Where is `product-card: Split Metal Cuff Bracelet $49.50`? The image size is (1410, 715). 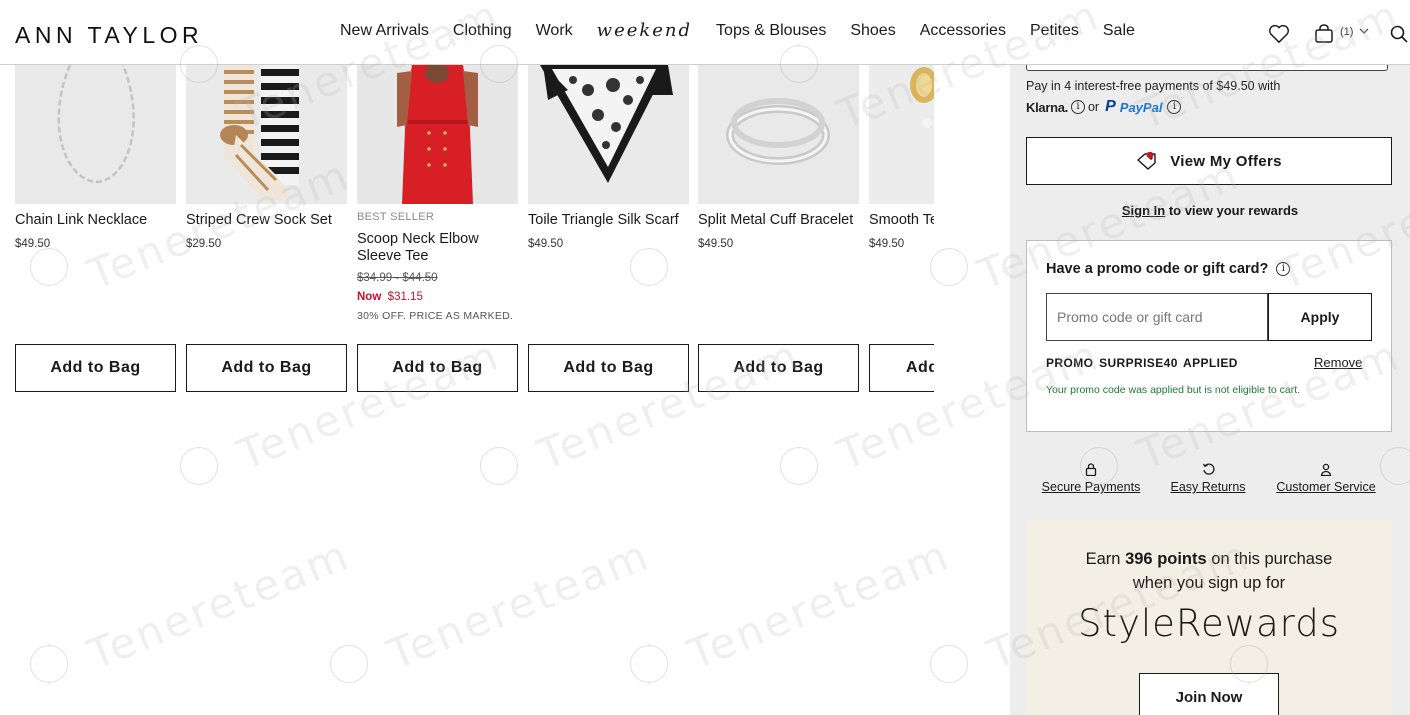
product-card: Split Metal Cuff Bracelet $49.50 is located at coordinates (778, 157).